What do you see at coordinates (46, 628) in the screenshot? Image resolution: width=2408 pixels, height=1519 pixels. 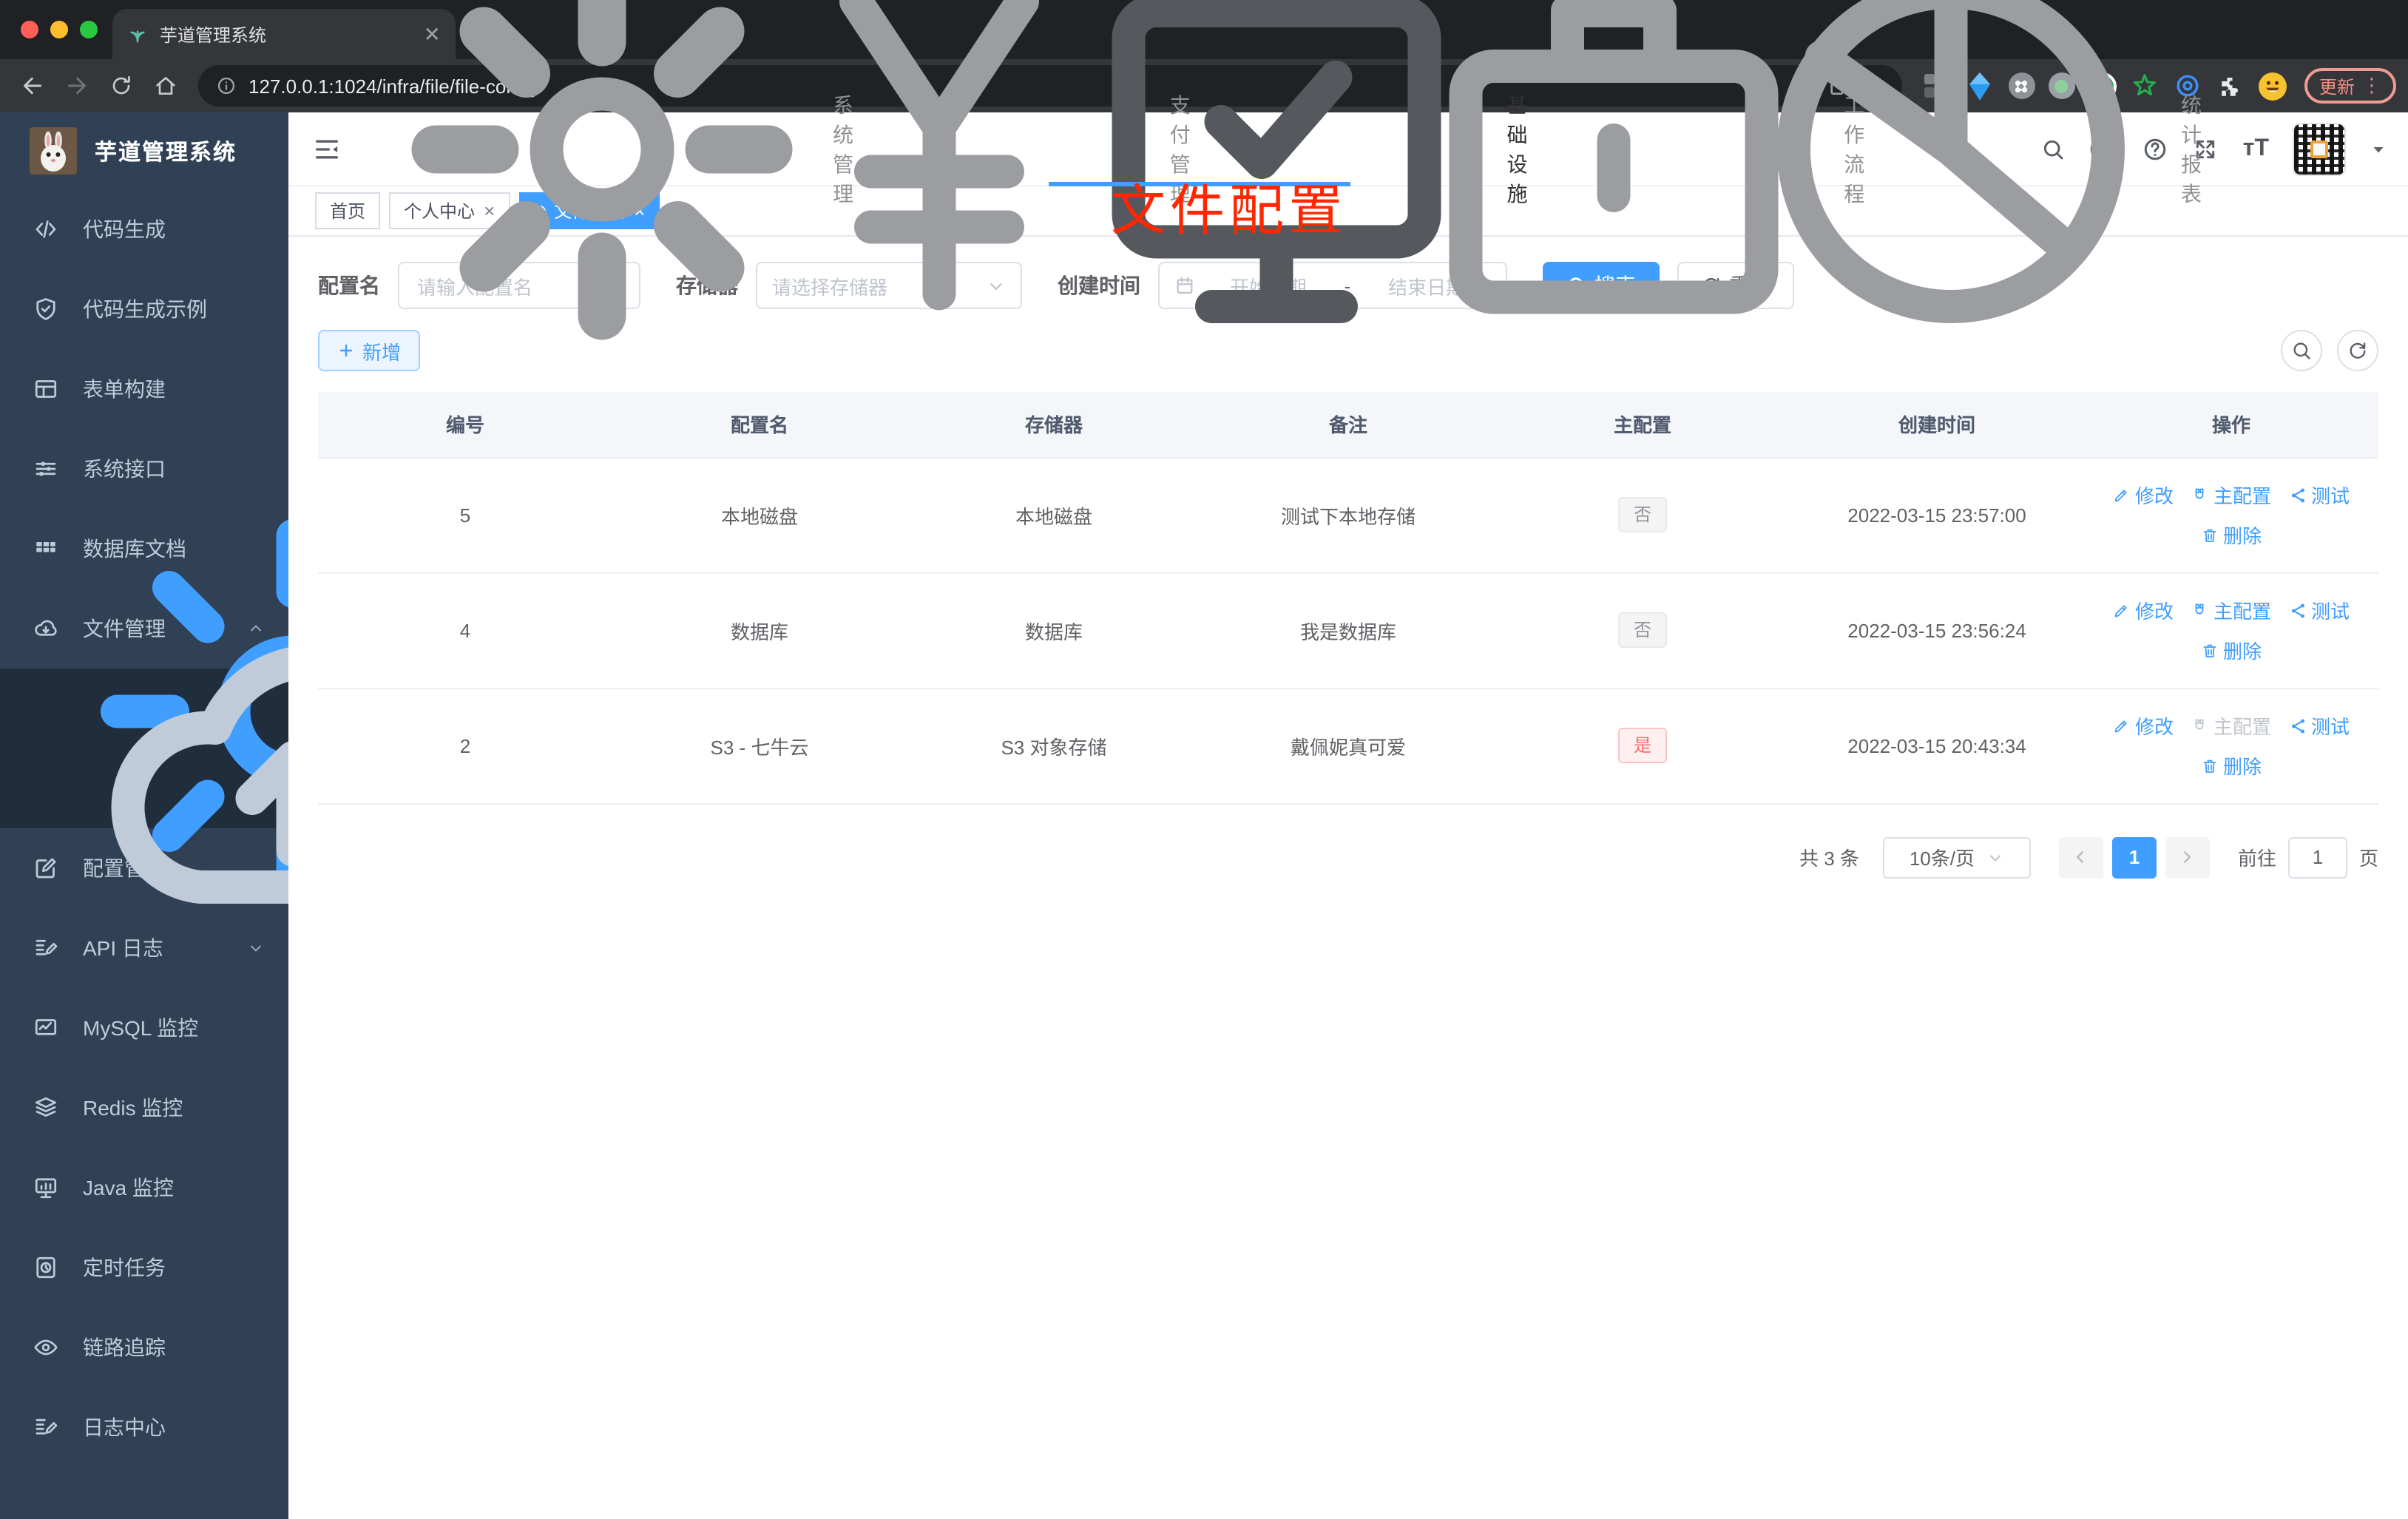 I see `cloudDown-icon` at bounding box center [46, 628].